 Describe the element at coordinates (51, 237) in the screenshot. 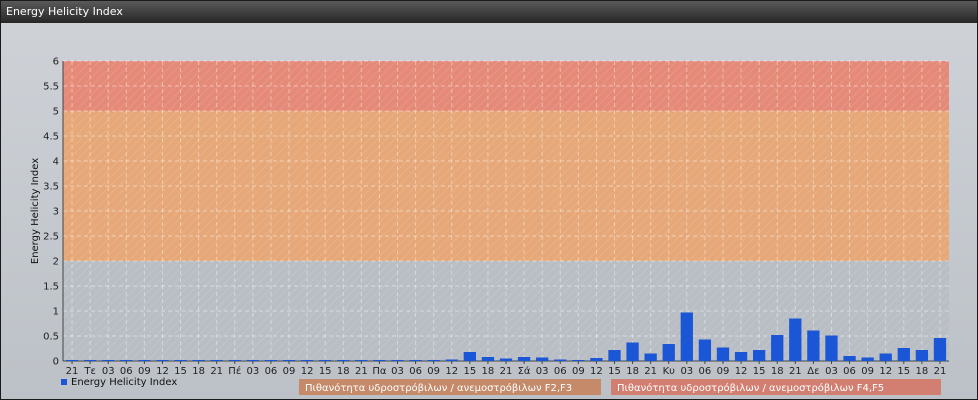

I see `y-tick-label: 2.5` at that location.